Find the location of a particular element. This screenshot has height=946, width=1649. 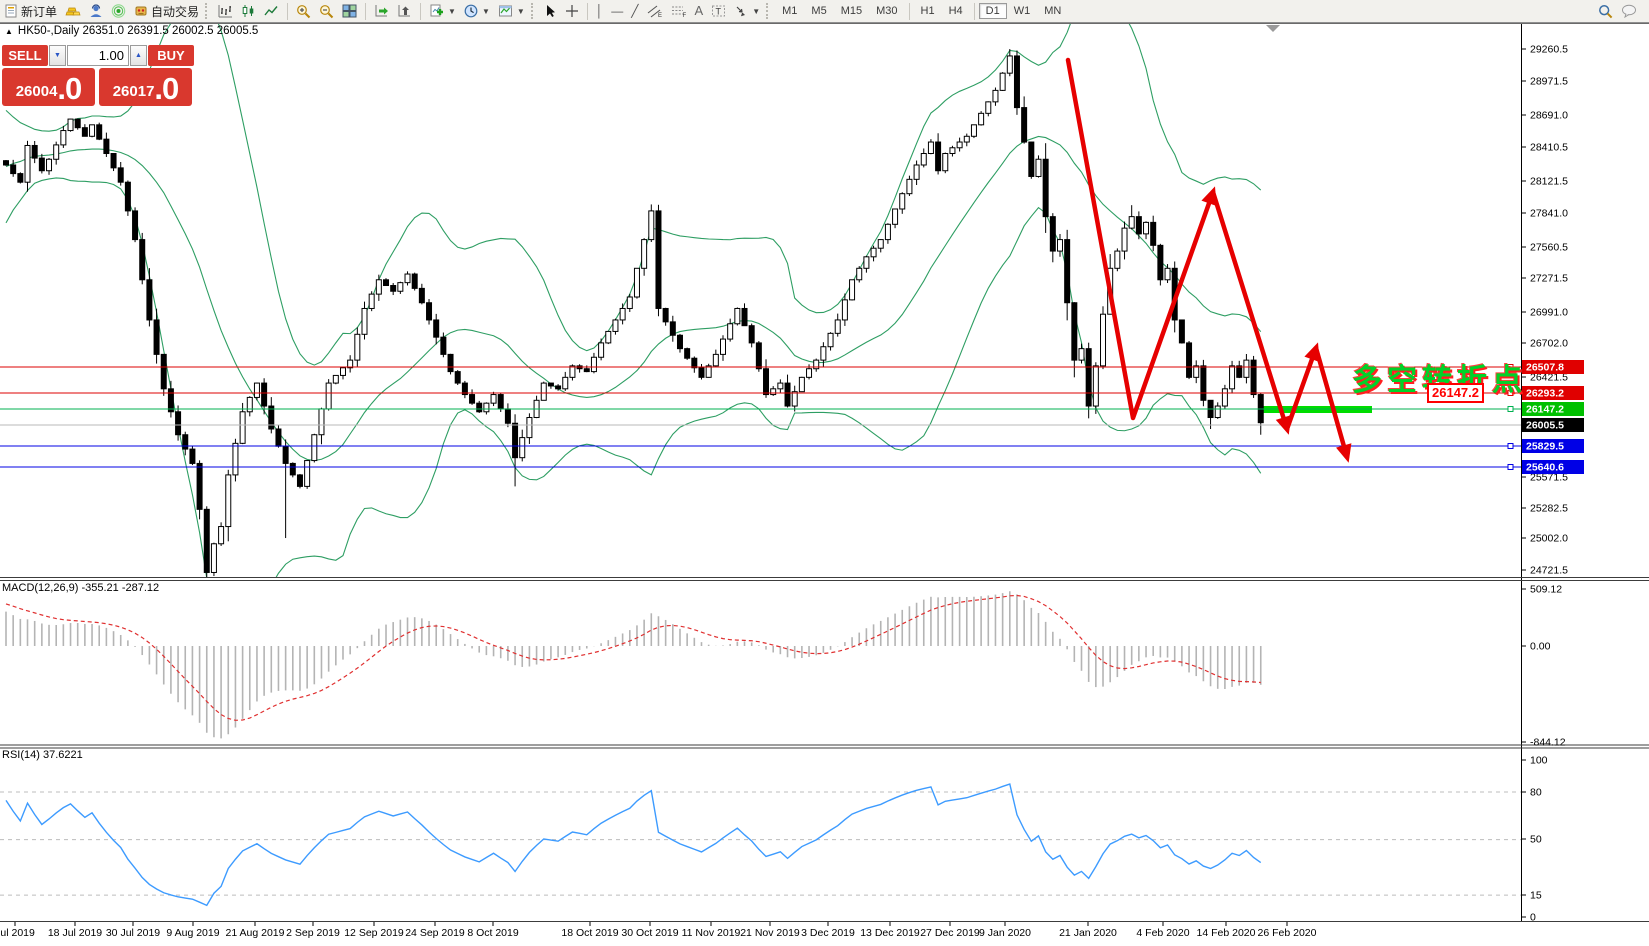

svg-text: 12 Sep 2019 is located at coordinates (374, 933).